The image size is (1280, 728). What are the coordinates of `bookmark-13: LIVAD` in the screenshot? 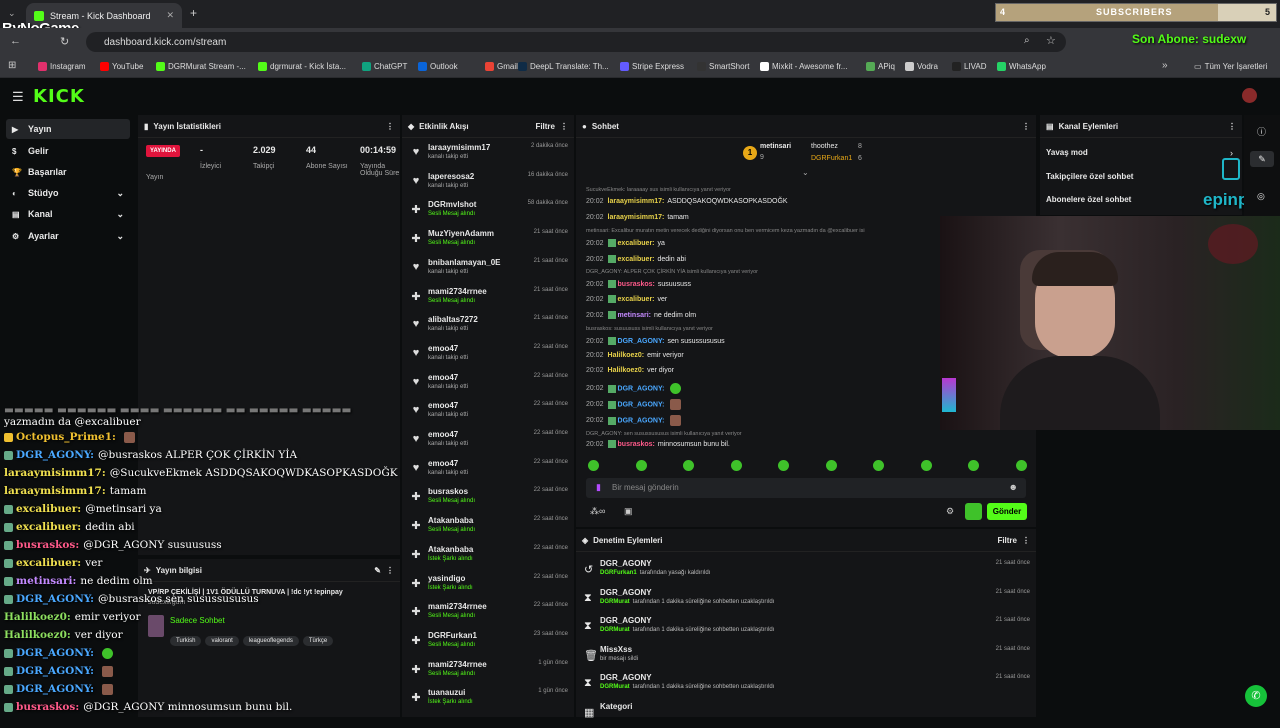 It's located at (969, 66).